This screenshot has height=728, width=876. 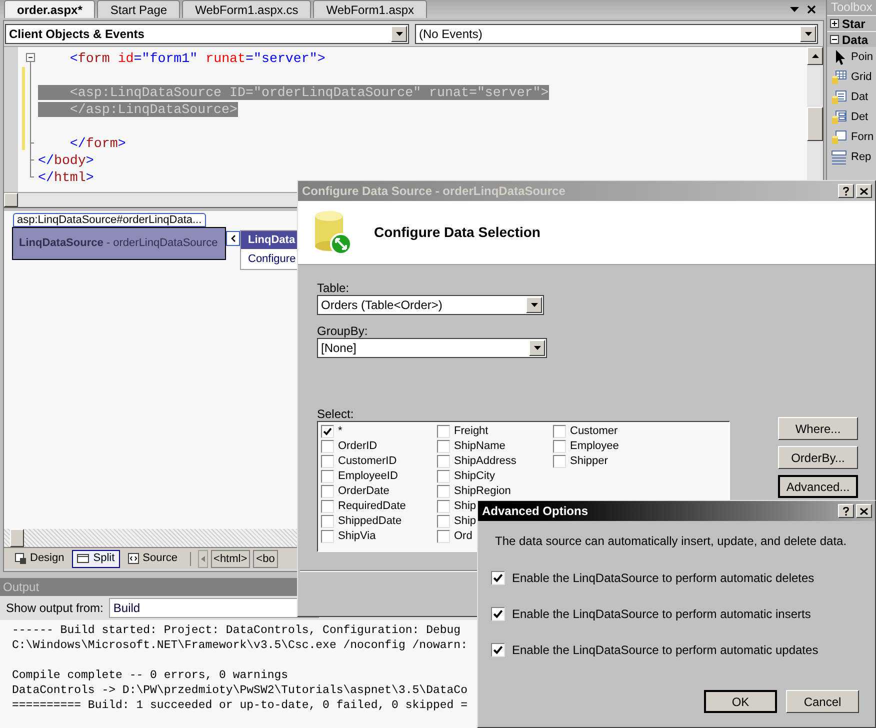 I want to click on dropdown-arrow-icon, so click(x=794, y=9).